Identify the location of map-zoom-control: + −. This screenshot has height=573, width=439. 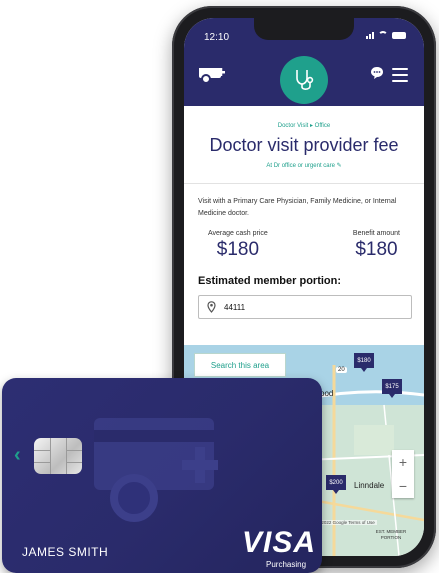
(403, 474).